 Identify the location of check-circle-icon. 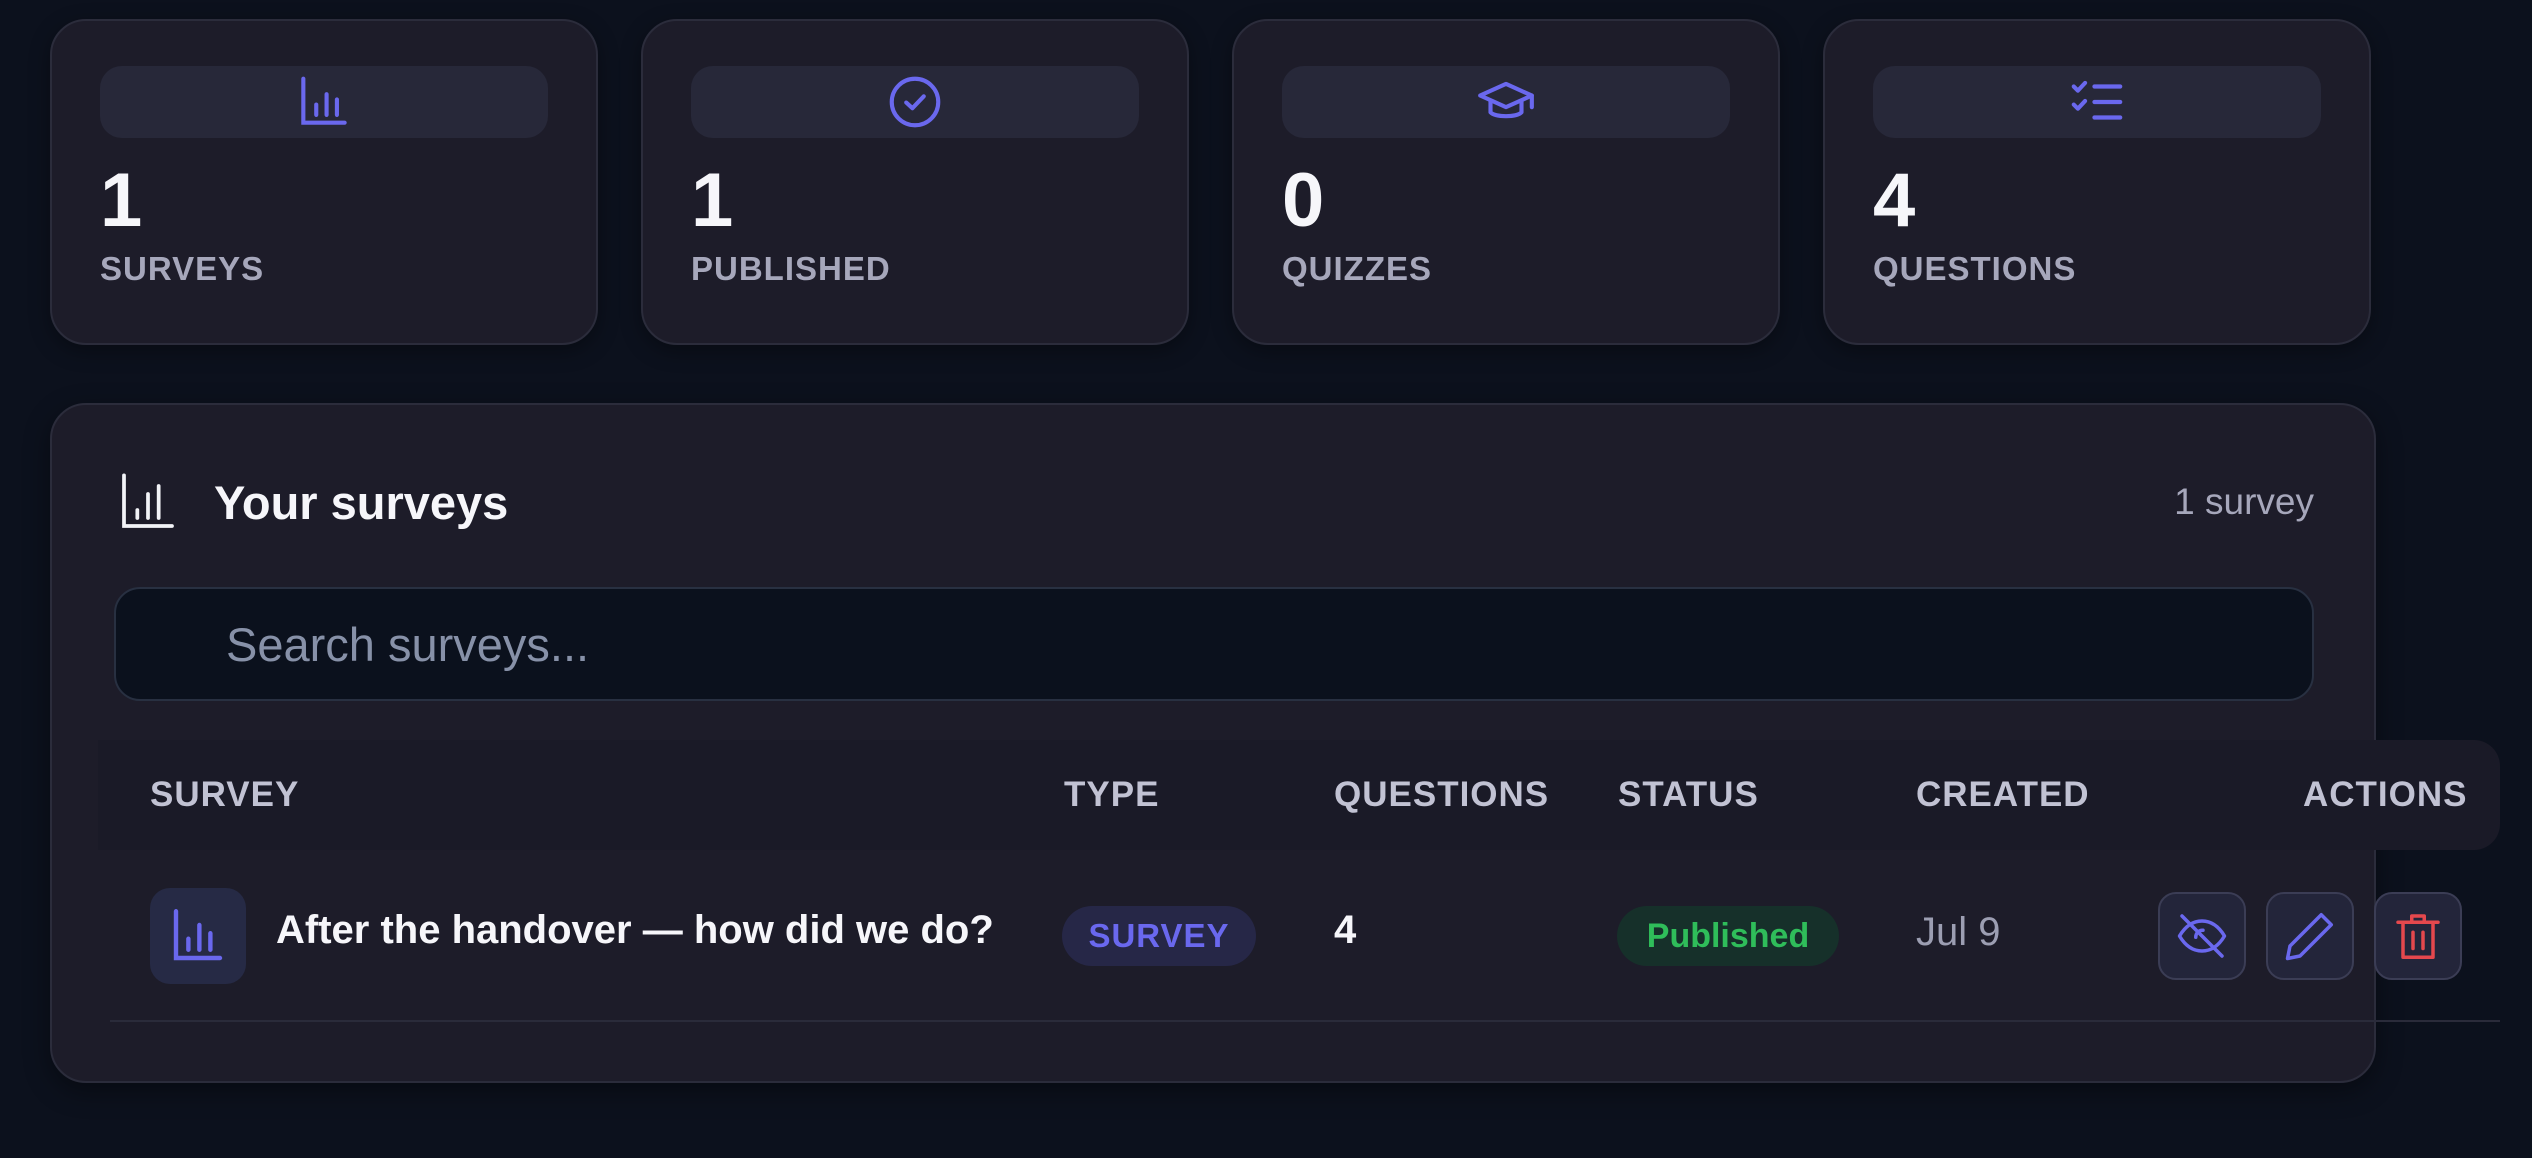
(915, 102).